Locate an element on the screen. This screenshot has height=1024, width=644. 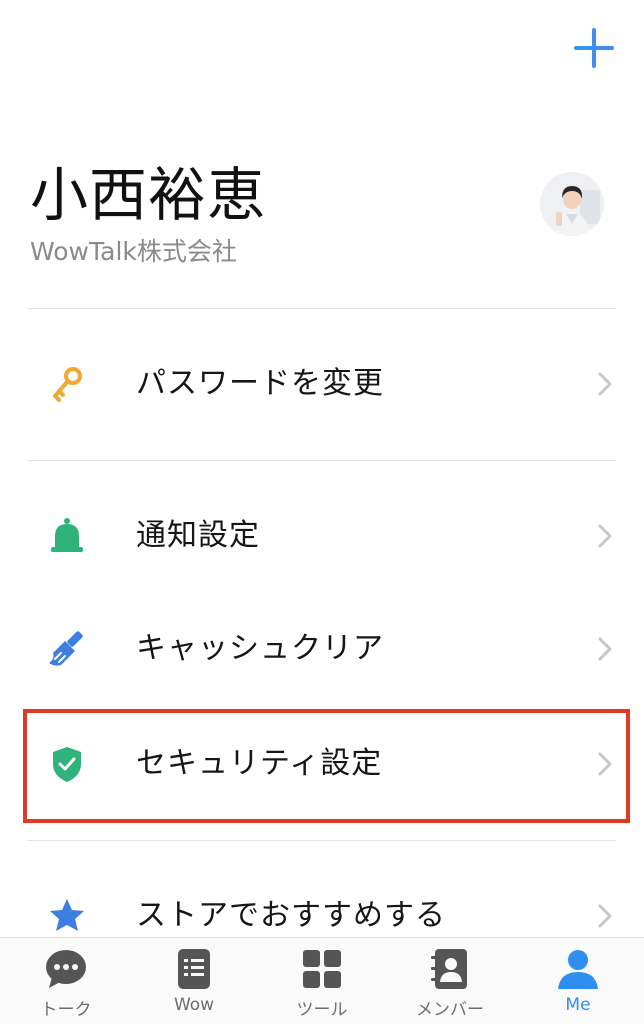
tab-bar: トーク Wow ツール メンバー Me is located at coordinates (322, 980).